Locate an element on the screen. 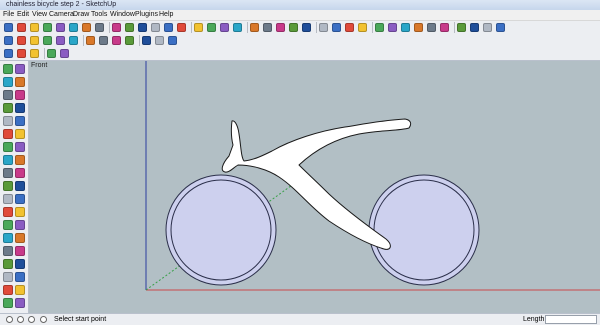  right-view-icon is located at coordinates (418, 27).